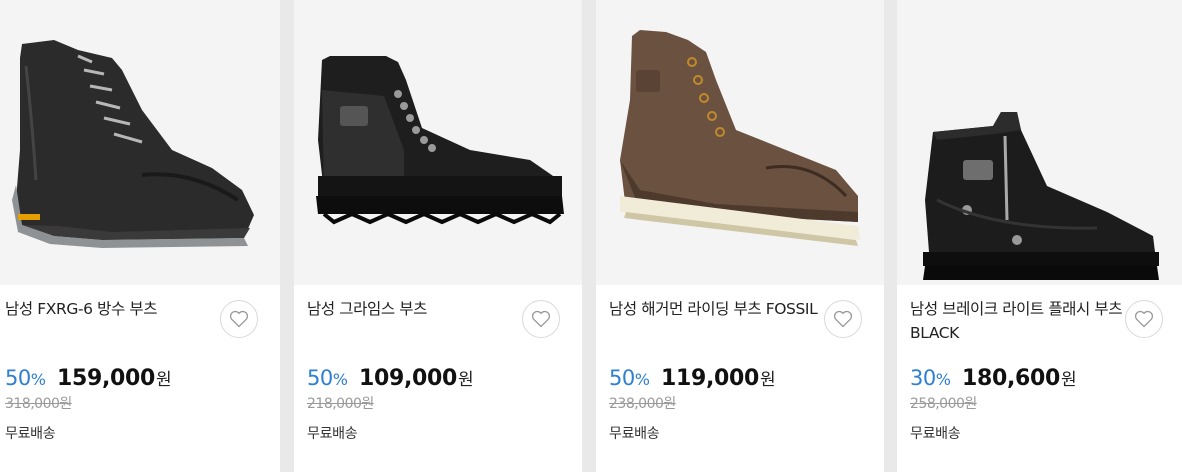 The image size is (1182, 472). I want to click on product-name: 남성 그라임스 부츠, so click(414, 321).